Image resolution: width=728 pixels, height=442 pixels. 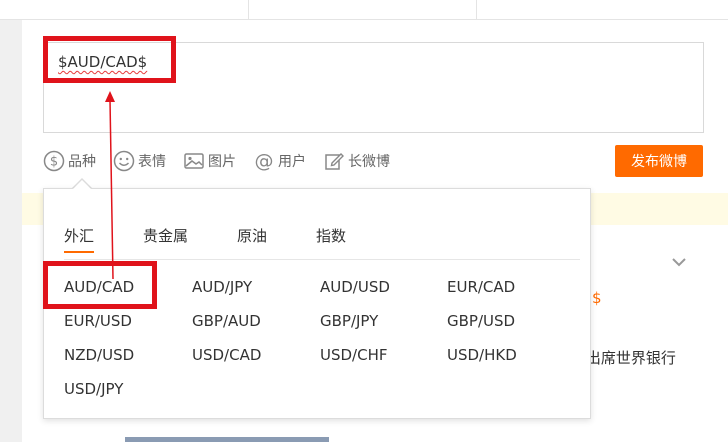 What do you see at coordinates (511, 295) in the screenshot?
I see `pair-item: EUR/CAD` at bounding box center [511, 295].